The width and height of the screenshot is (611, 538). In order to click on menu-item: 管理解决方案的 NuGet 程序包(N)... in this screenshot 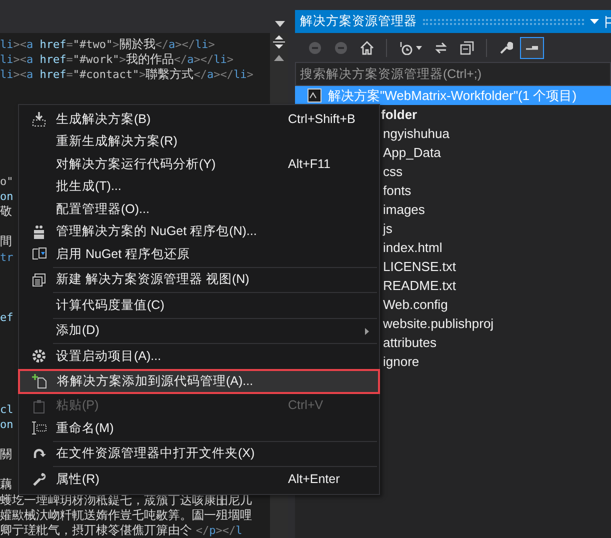, I will do `click(199, 231)`.